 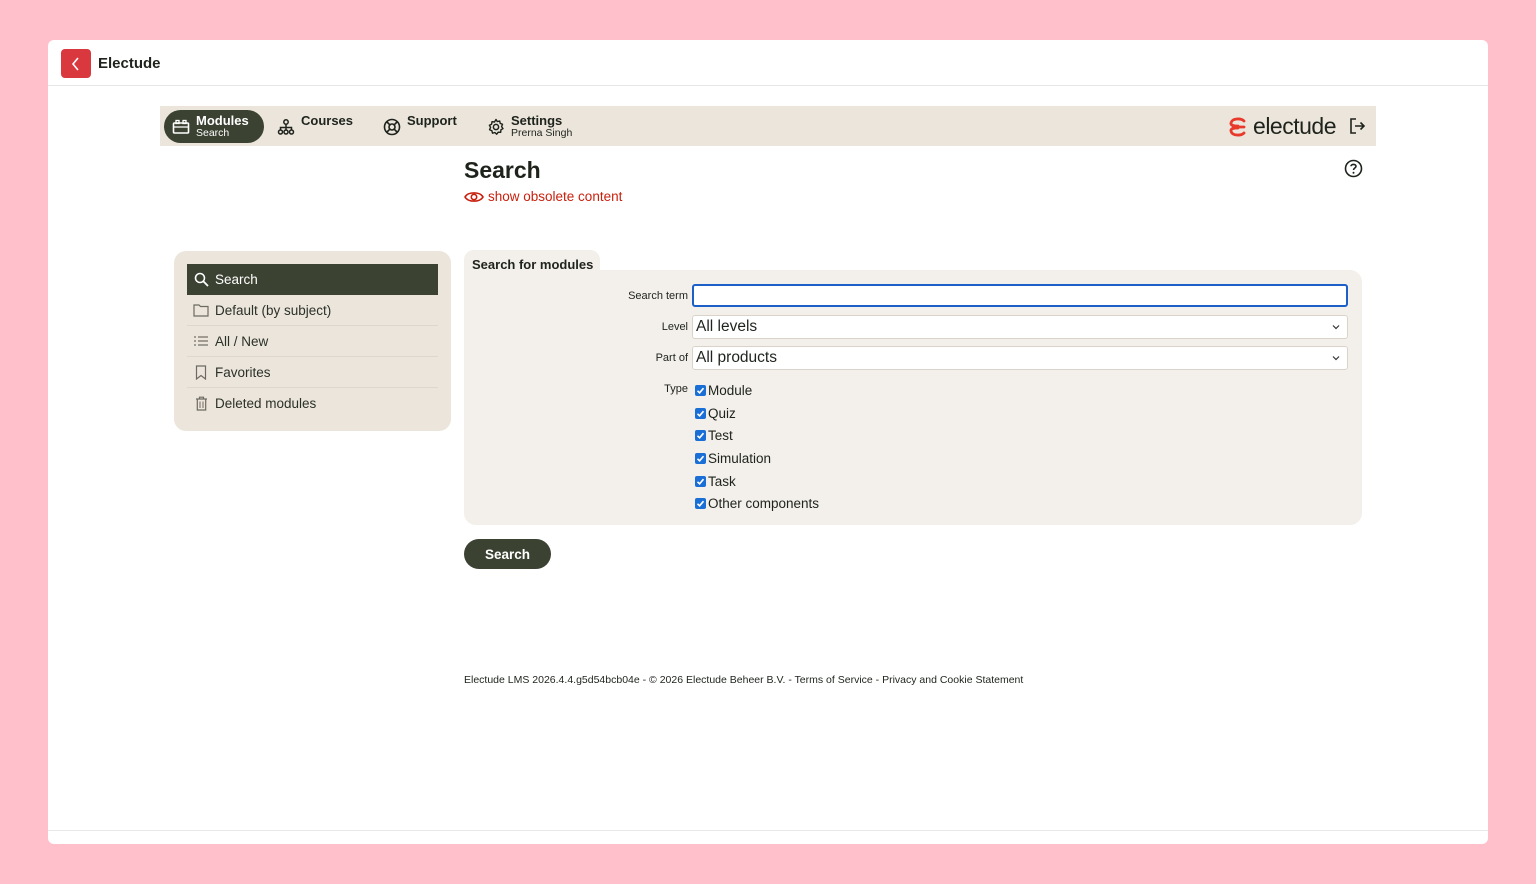 I want to click on type-option-label: Test, so click(x=720, y=436).